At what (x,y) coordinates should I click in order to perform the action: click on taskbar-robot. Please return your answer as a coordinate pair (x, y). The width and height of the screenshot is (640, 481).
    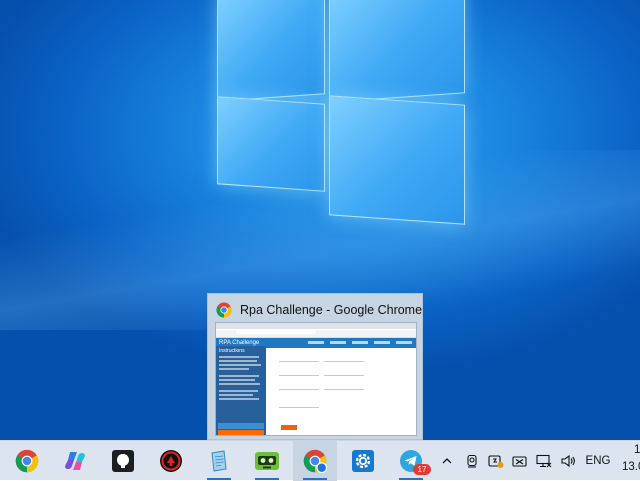
    Looking at the image, I should click on (267, 461).